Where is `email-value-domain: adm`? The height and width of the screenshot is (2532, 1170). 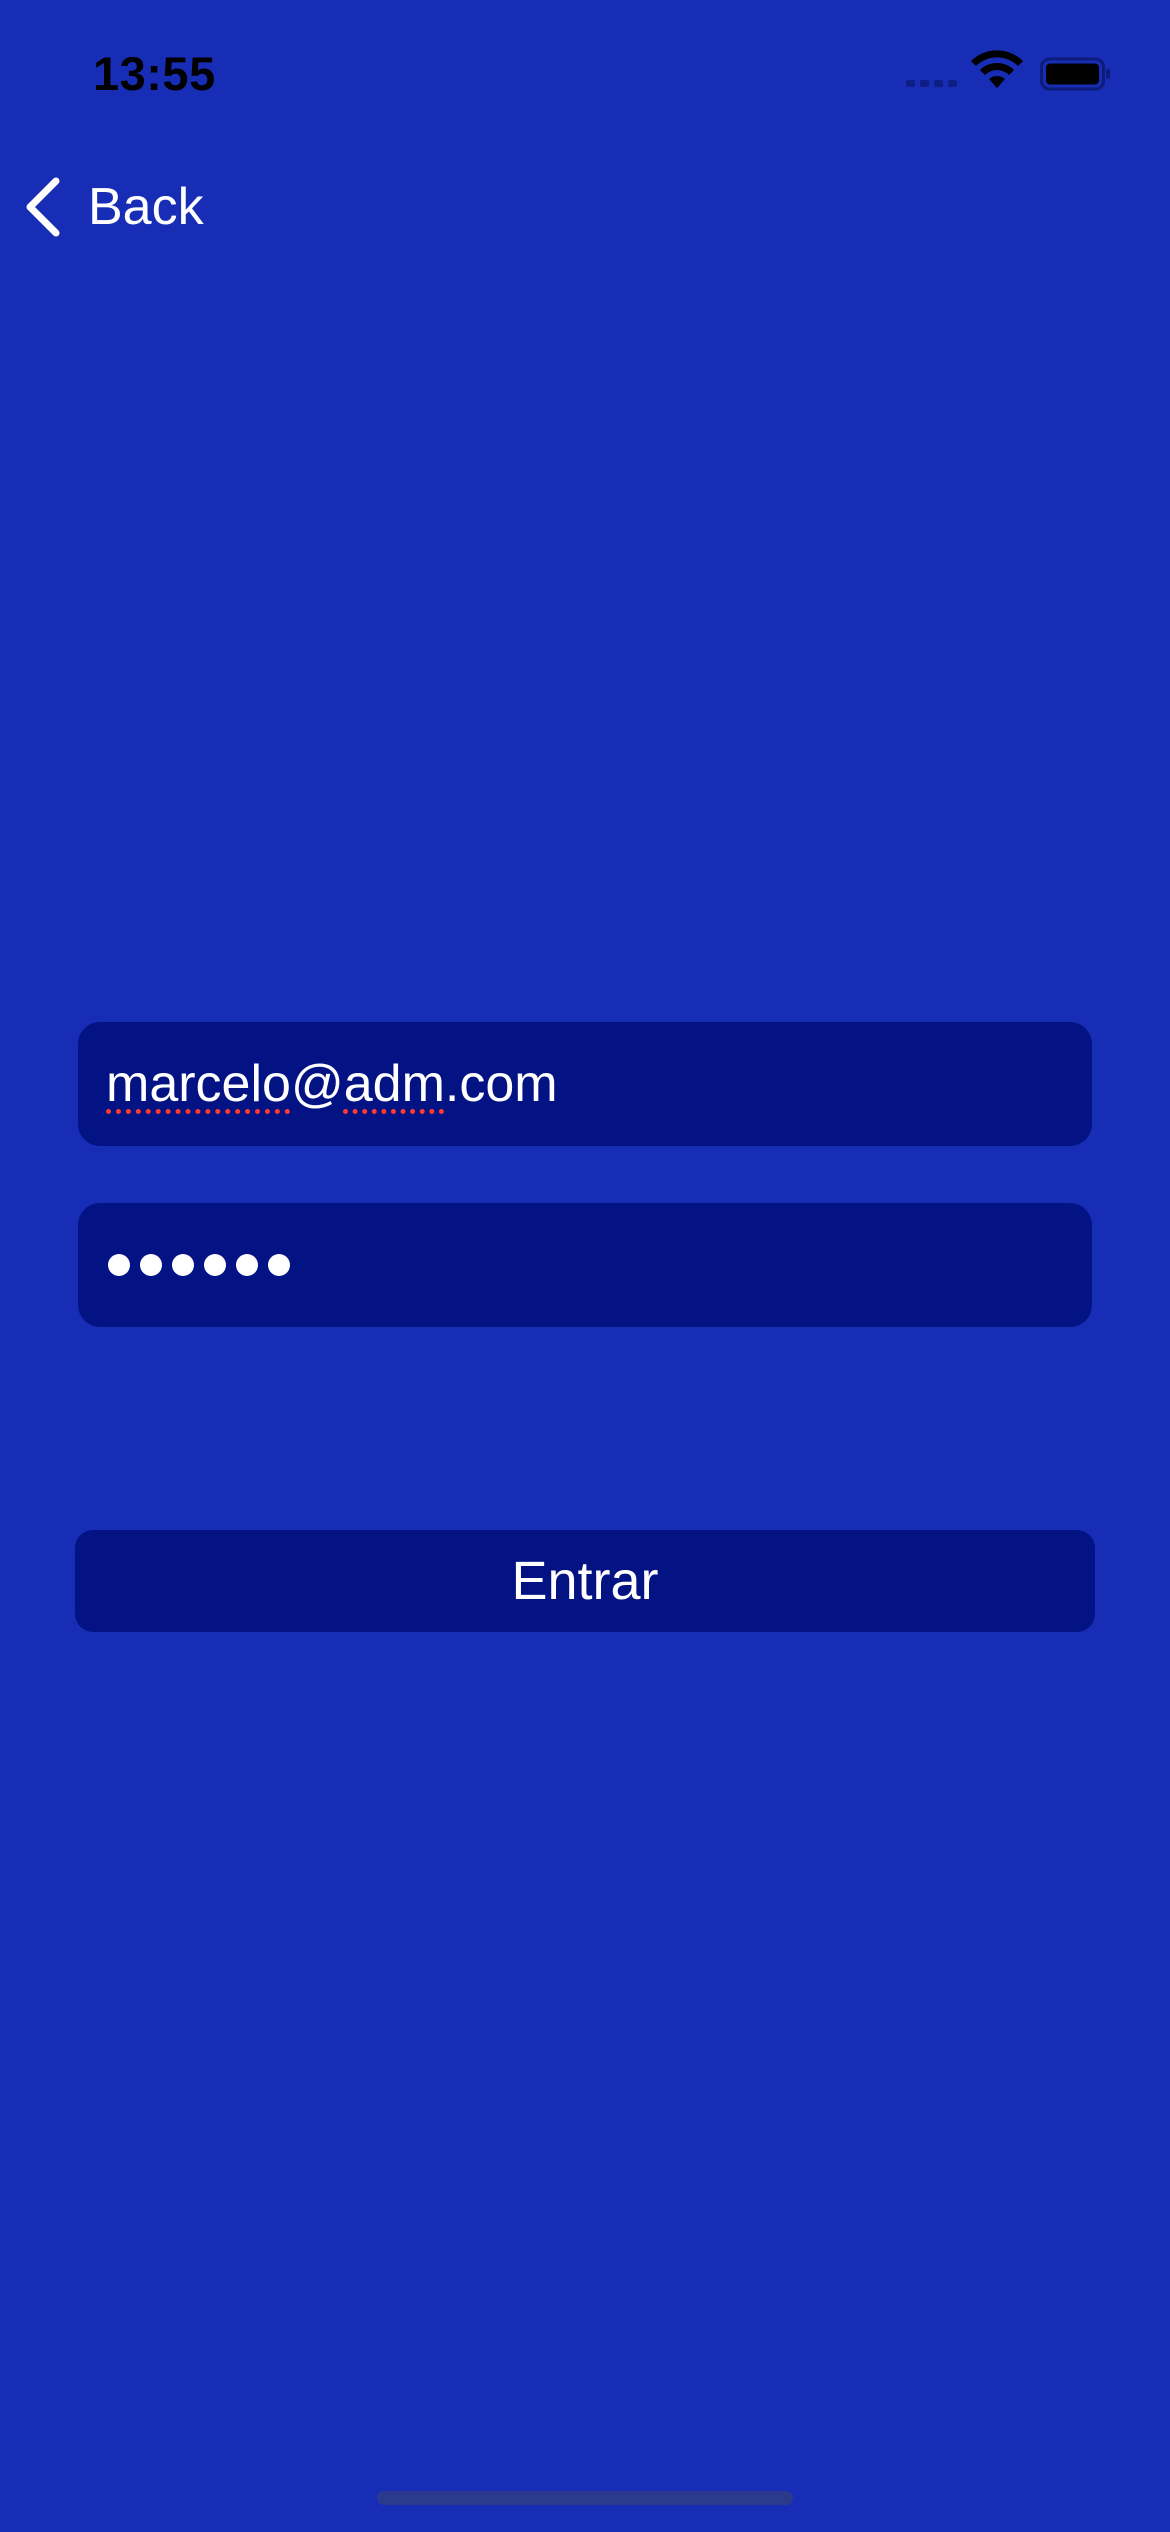 email-value-domain: adm is located at coordinates (394, 1084).